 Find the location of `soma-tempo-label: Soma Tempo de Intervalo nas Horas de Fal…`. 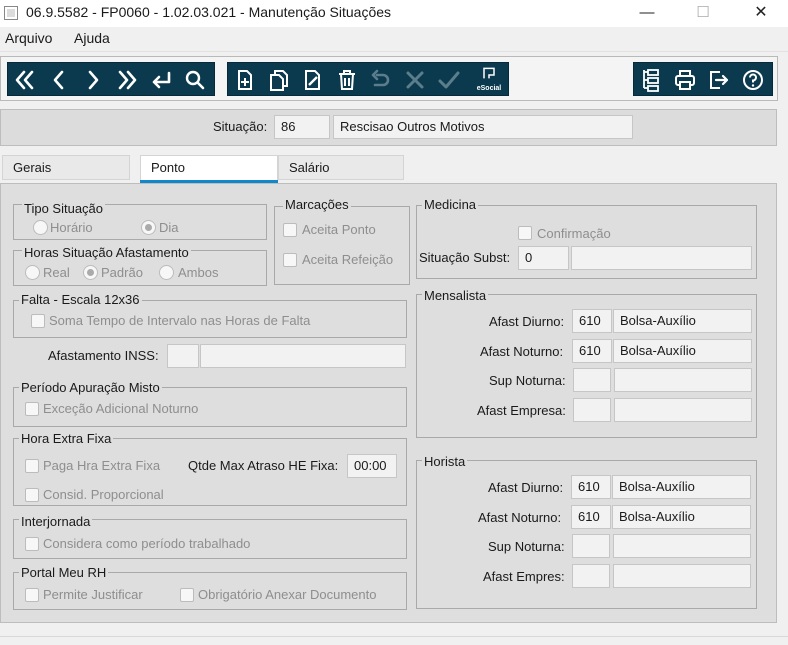

soma-tempo-label: Soma Tempo de Intervalo nas Horas de Fal… is located at coordinates (180, 320).